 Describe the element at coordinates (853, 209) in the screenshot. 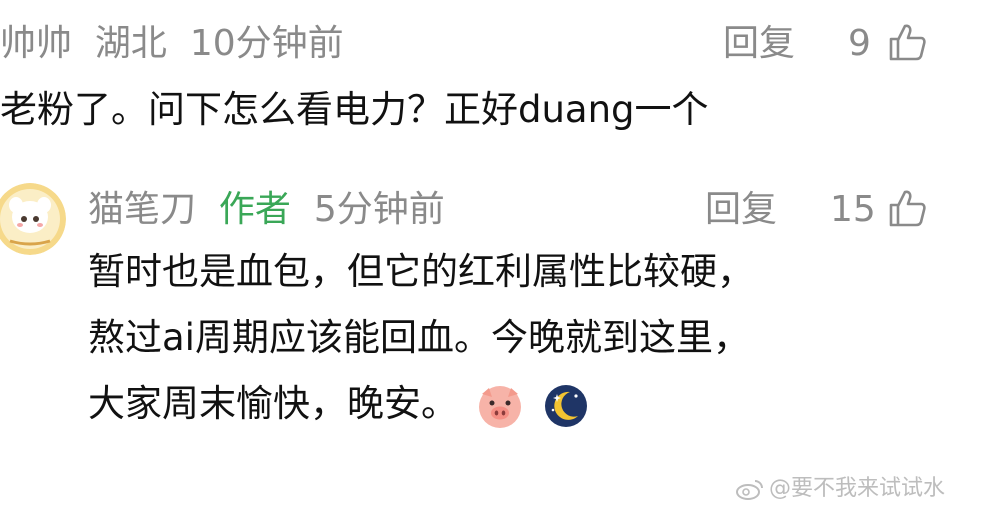

I see `like-count: 15` at that location.